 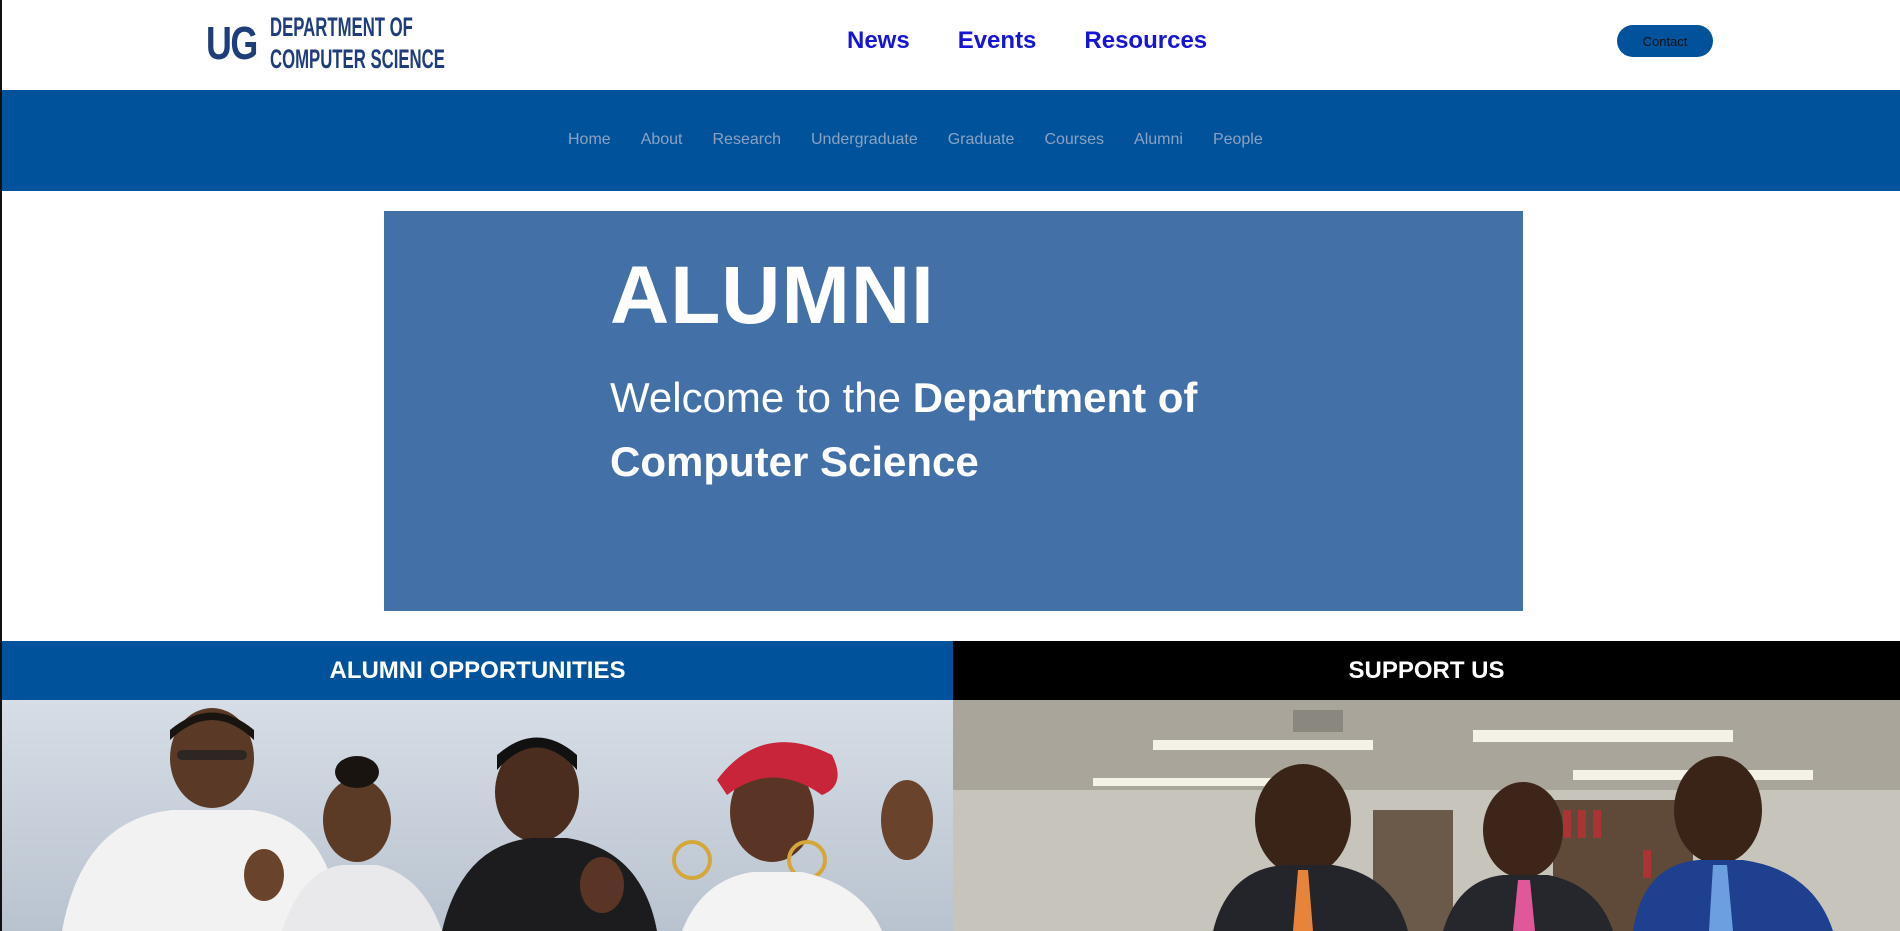 I want to click on top-nav-resources: Resources, so click(x=1145, y=41).